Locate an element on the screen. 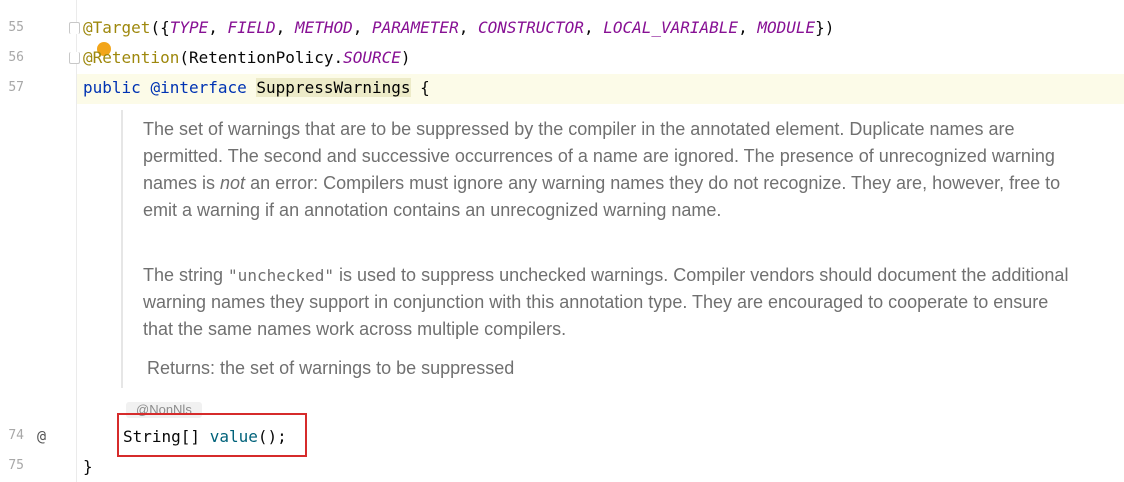 This screenshot has height=482, width=1124. line-number-57: 57 is located at coordinates (16, 87).